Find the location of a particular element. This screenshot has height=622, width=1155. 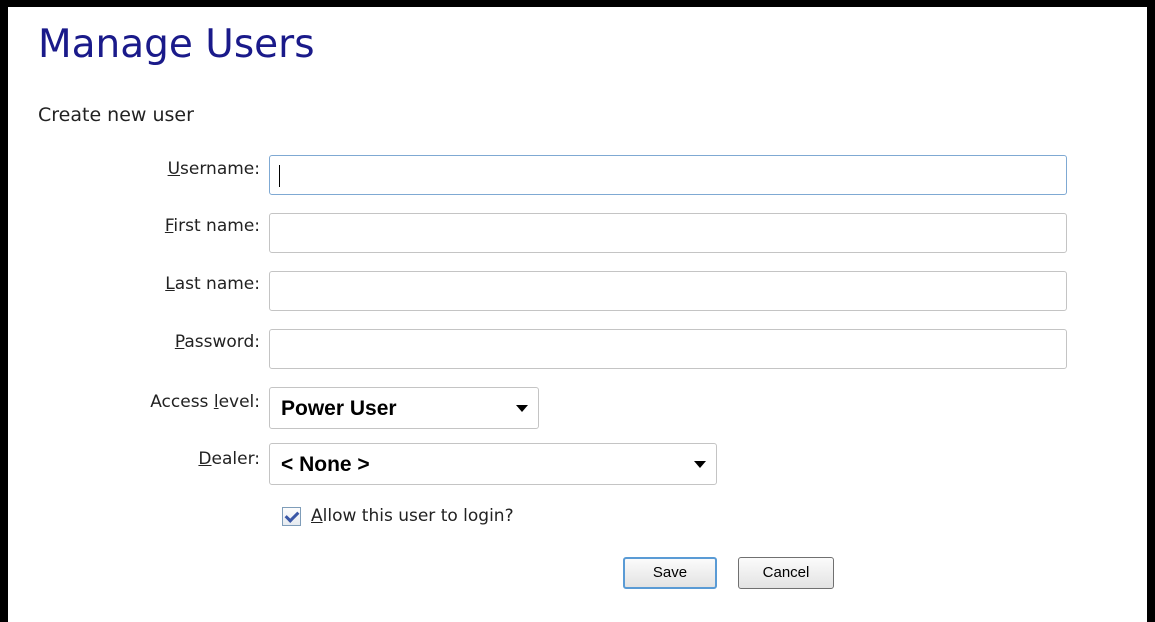

password-label: Password: is located at coordinates (217, 342).